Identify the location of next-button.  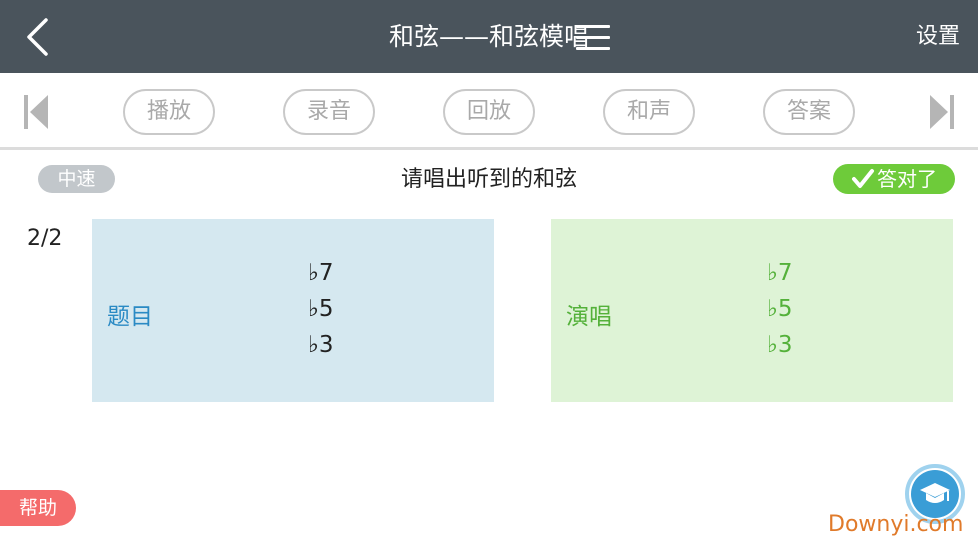
(941, 112).